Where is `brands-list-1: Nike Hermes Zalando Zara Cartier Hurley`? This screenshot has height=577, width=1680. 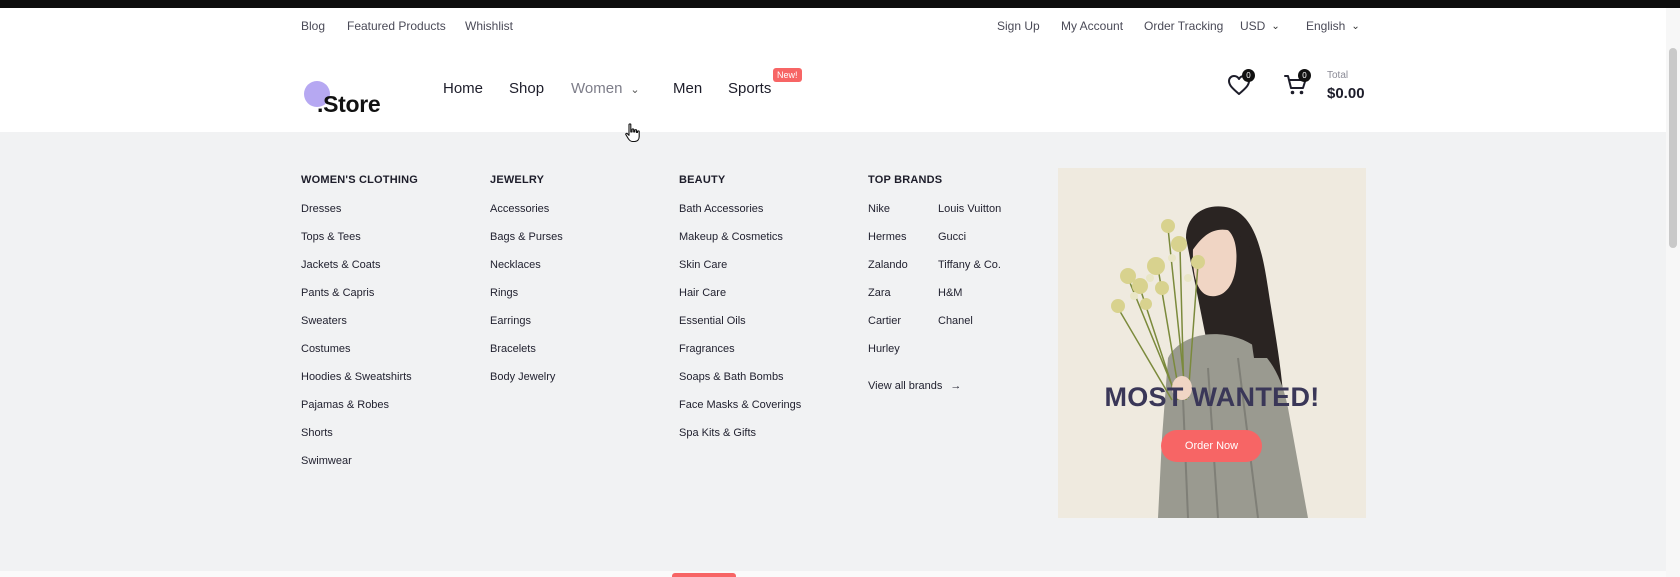 brands-list-1: Nike Hermes Zalando Zara Cartier Hurley is located at coordinates (888, 286).